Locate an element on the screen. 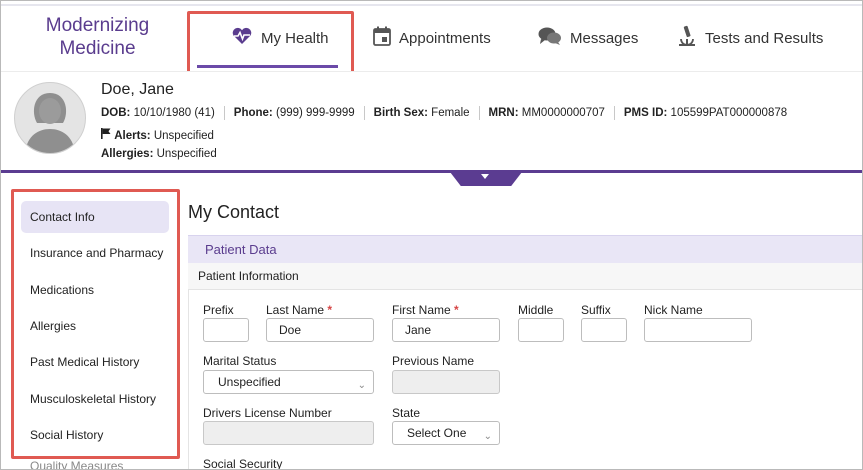 The width and height of the screenshot is (863, 470). state-select: Select One ⌄ is located at coordinates (446, 433).